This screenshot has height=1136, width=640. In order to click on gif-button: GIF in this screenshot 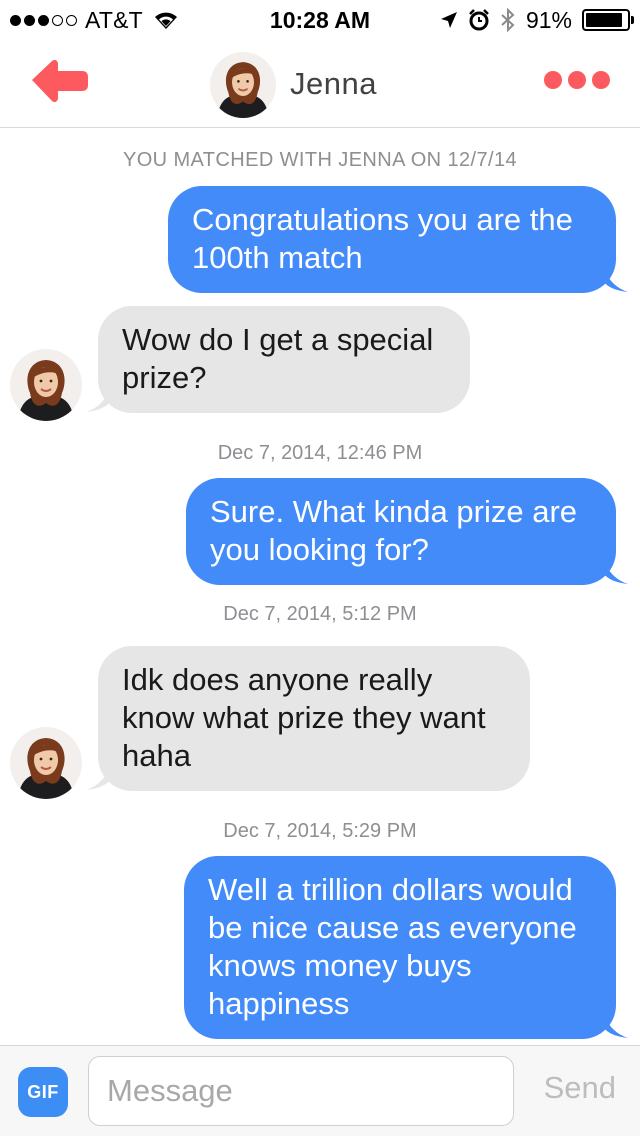, I will do `click(43, 1092)`.